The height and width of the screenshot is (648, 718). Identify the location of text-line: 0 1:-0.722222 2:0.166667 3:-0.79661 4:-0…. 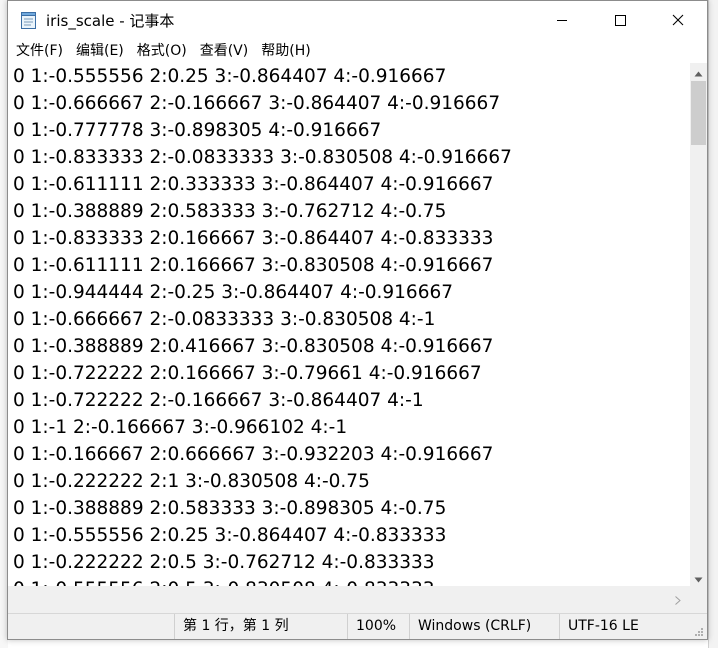
(247, 373).